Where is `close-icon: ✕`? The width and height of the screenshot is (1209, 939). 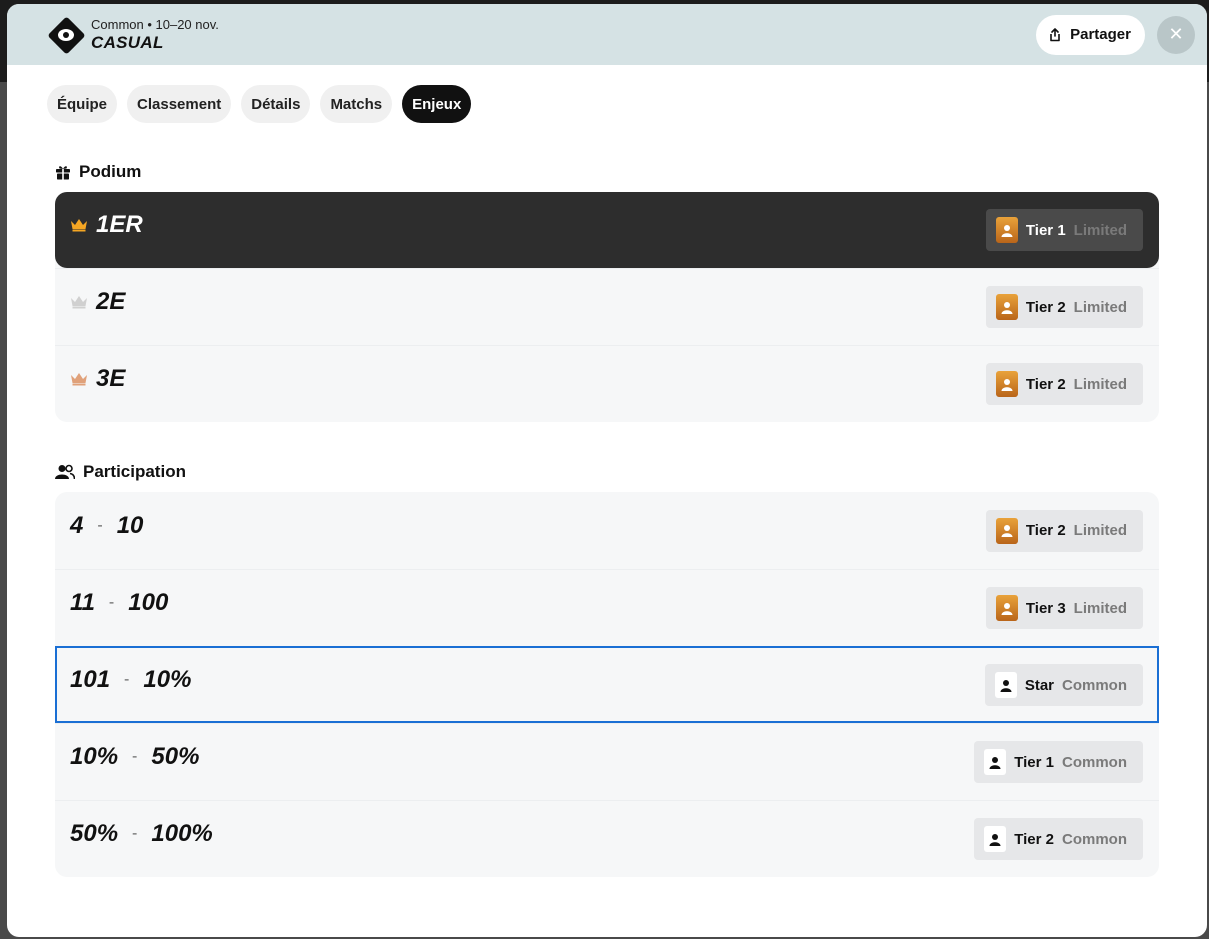 close-icon: ✕ is located at coordinates (1176, 34).